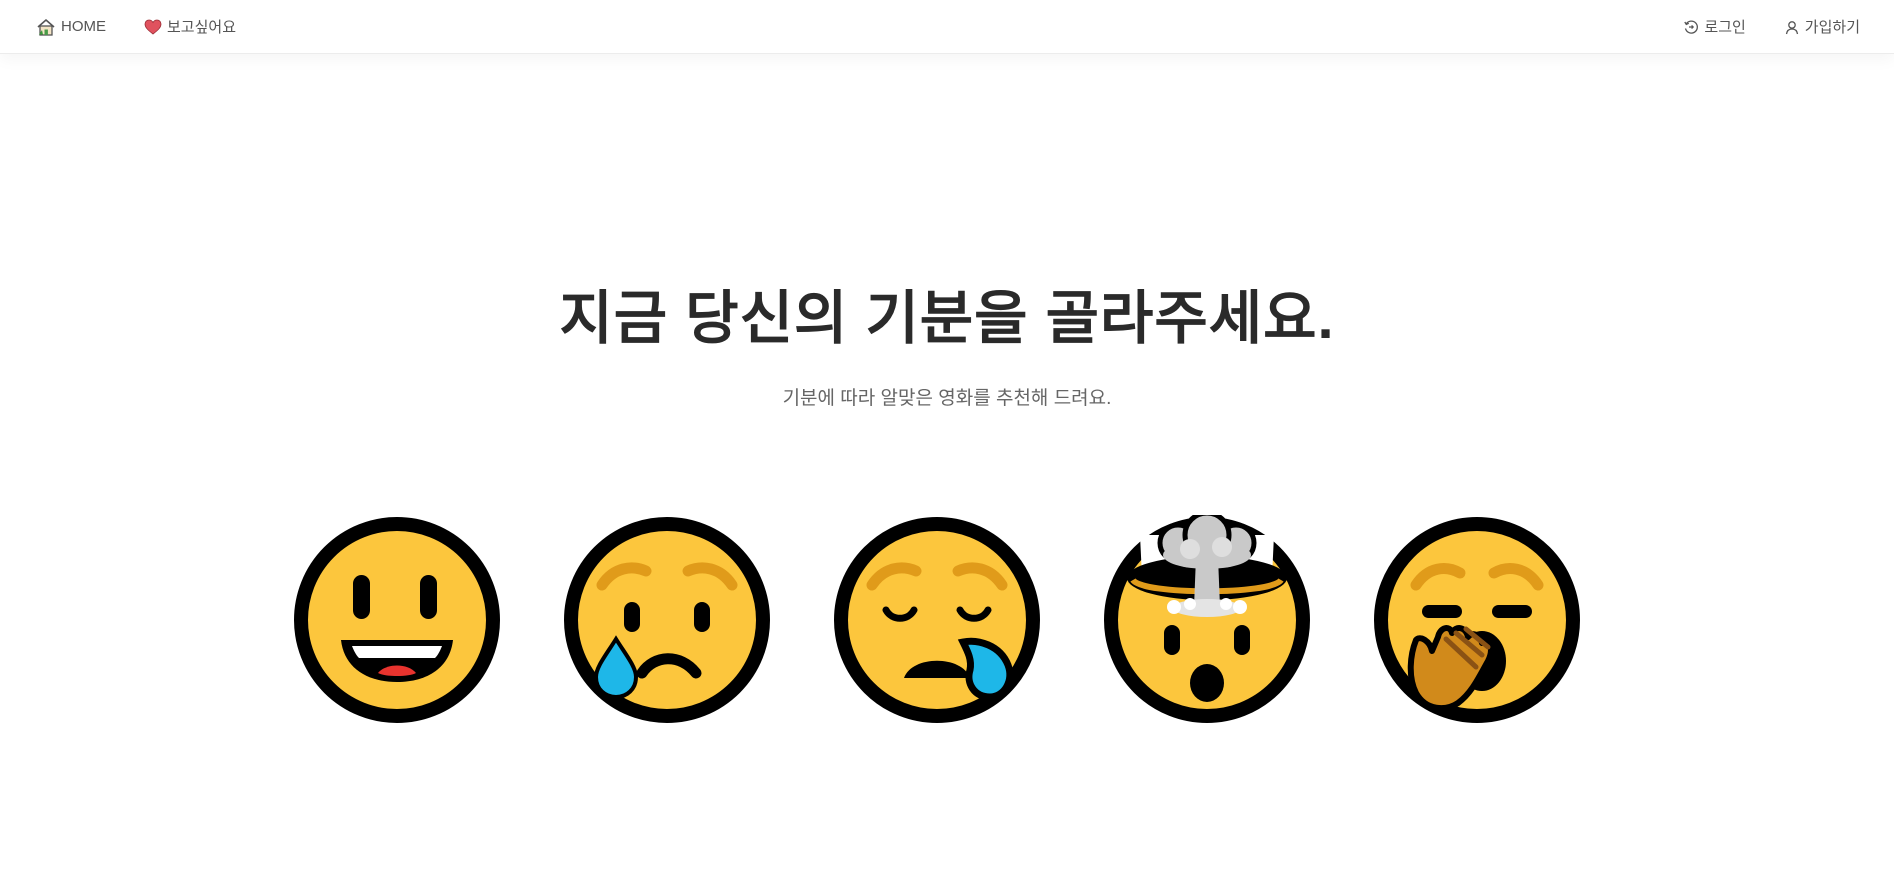 The height and width of the screenshot is (896, 1894). I want to click on nav-login-label: 로그인, so click(1725, 27).